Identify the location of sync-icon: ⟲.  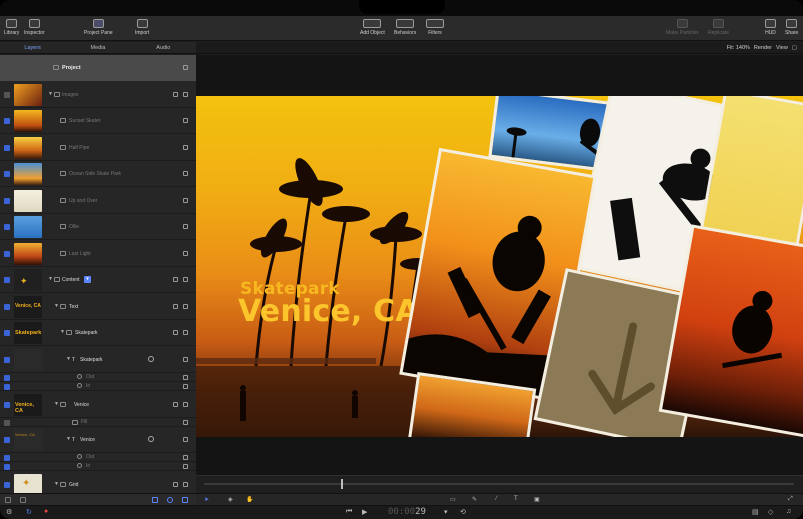
(463, 512).